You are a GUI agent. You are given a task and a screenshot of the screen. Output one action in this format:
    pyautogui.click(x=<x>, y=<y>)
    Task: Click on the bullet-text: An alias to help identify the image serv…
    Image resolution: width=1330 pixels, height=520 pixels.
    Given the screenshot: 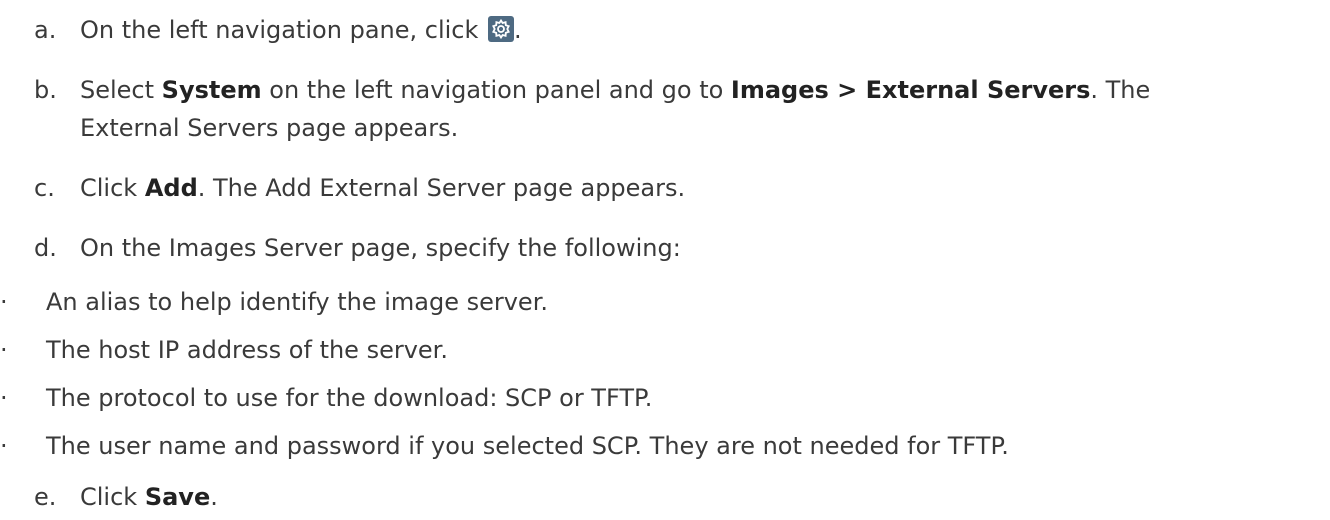 What is the action you would take?
    pyautogui.click(x=297, y=302)
    